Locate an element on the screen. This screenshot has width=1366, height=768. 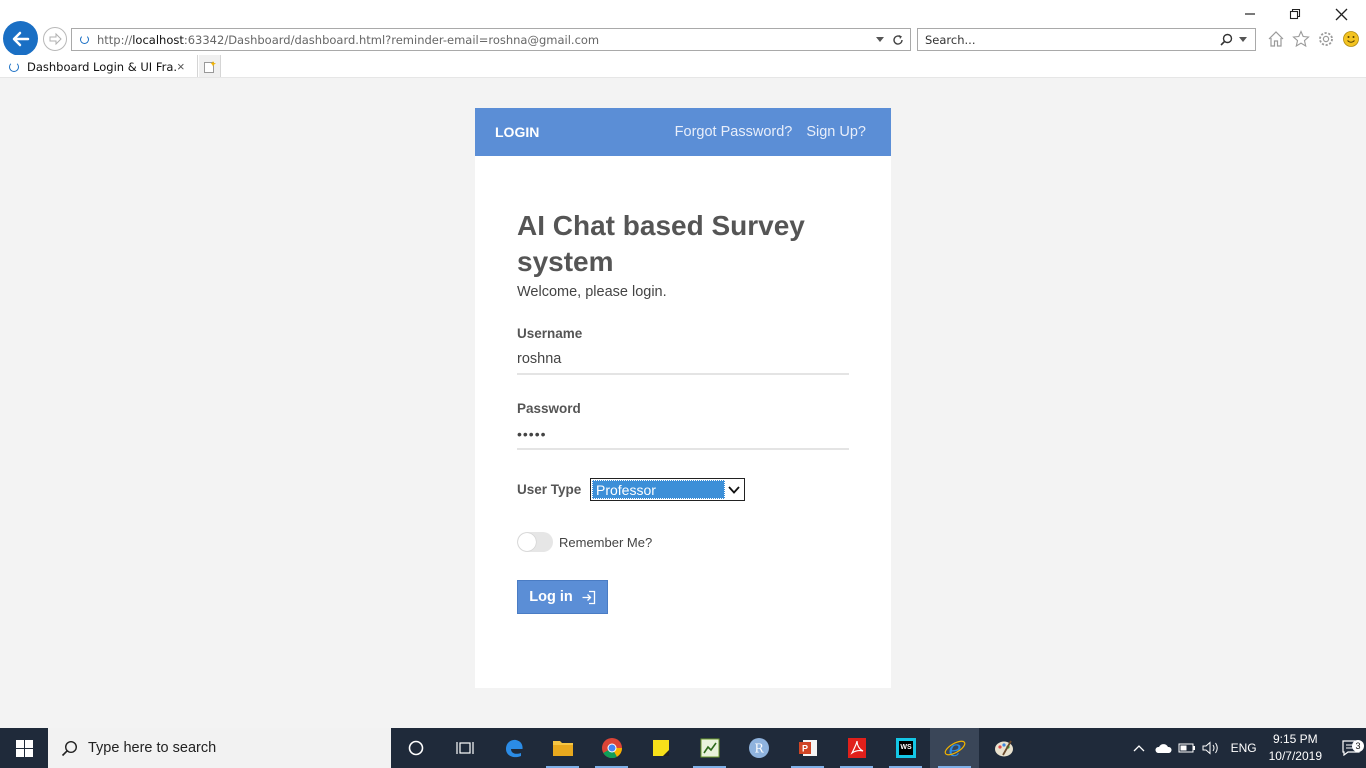
forgot-password-link: Forgot Password? is located at coordinates (734, 132).